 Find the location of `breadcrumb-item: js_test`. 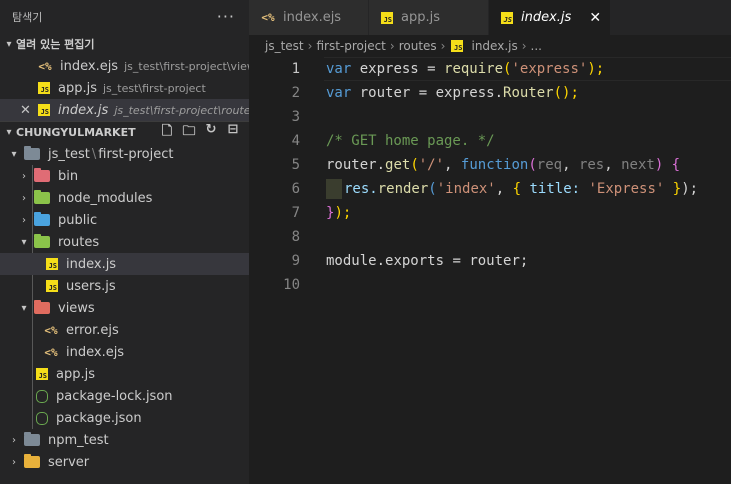

breadcrumb-item: js_test is located at coordinates (284, 46).